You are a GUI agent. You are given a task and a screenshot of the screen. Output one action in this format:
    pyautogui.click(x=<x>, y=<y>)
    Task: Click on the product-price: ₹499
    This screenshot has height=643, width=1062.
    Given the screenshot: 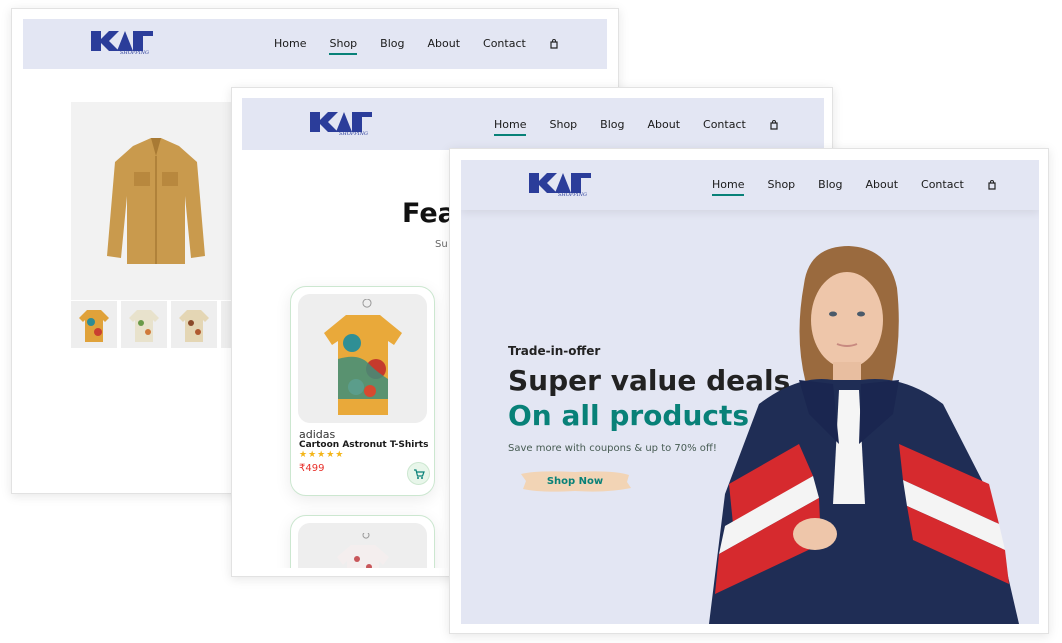 What is the action you would take?
    pyautogui.click(x=312, y=468)
    